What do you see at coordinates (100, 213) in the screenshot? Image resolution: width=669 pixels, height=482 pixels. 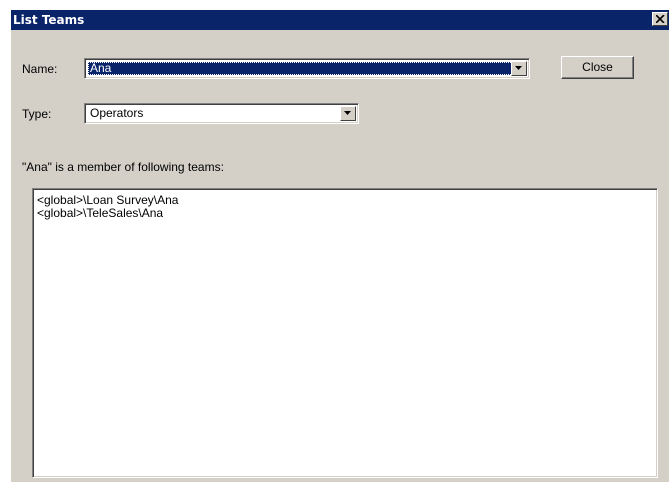 I see `list-item: <global>\TeleSales\Ana` at bounding box center [100, 213].